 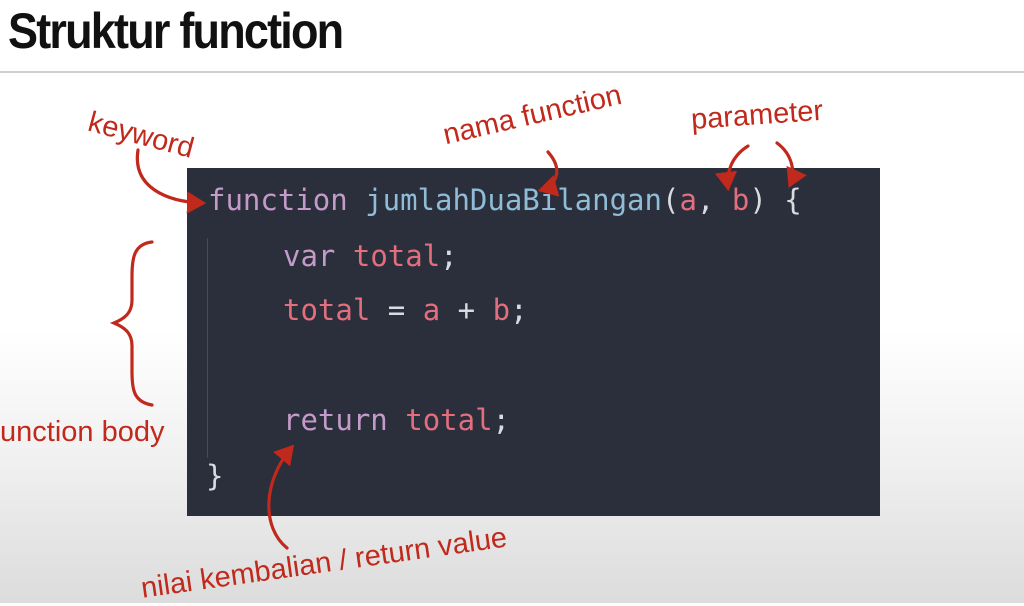 I want to click on return-arrow, so click(x=281, y=497).